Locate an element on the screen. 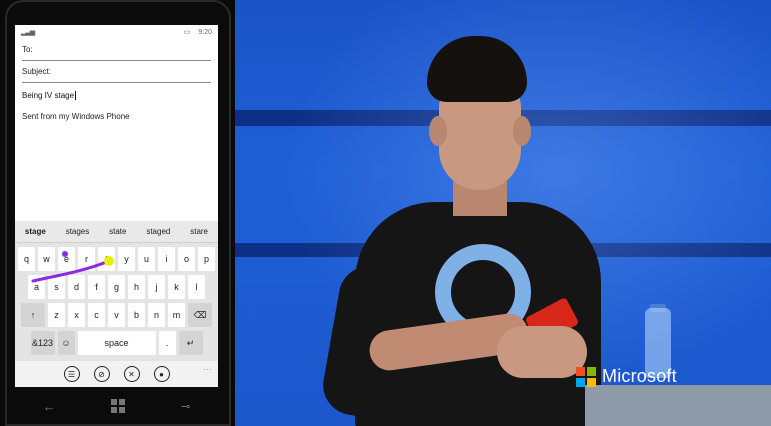 The image size is (771, 426). keyboard-row-3-letters: zxcvbnm is located at coordinates (116, 315).